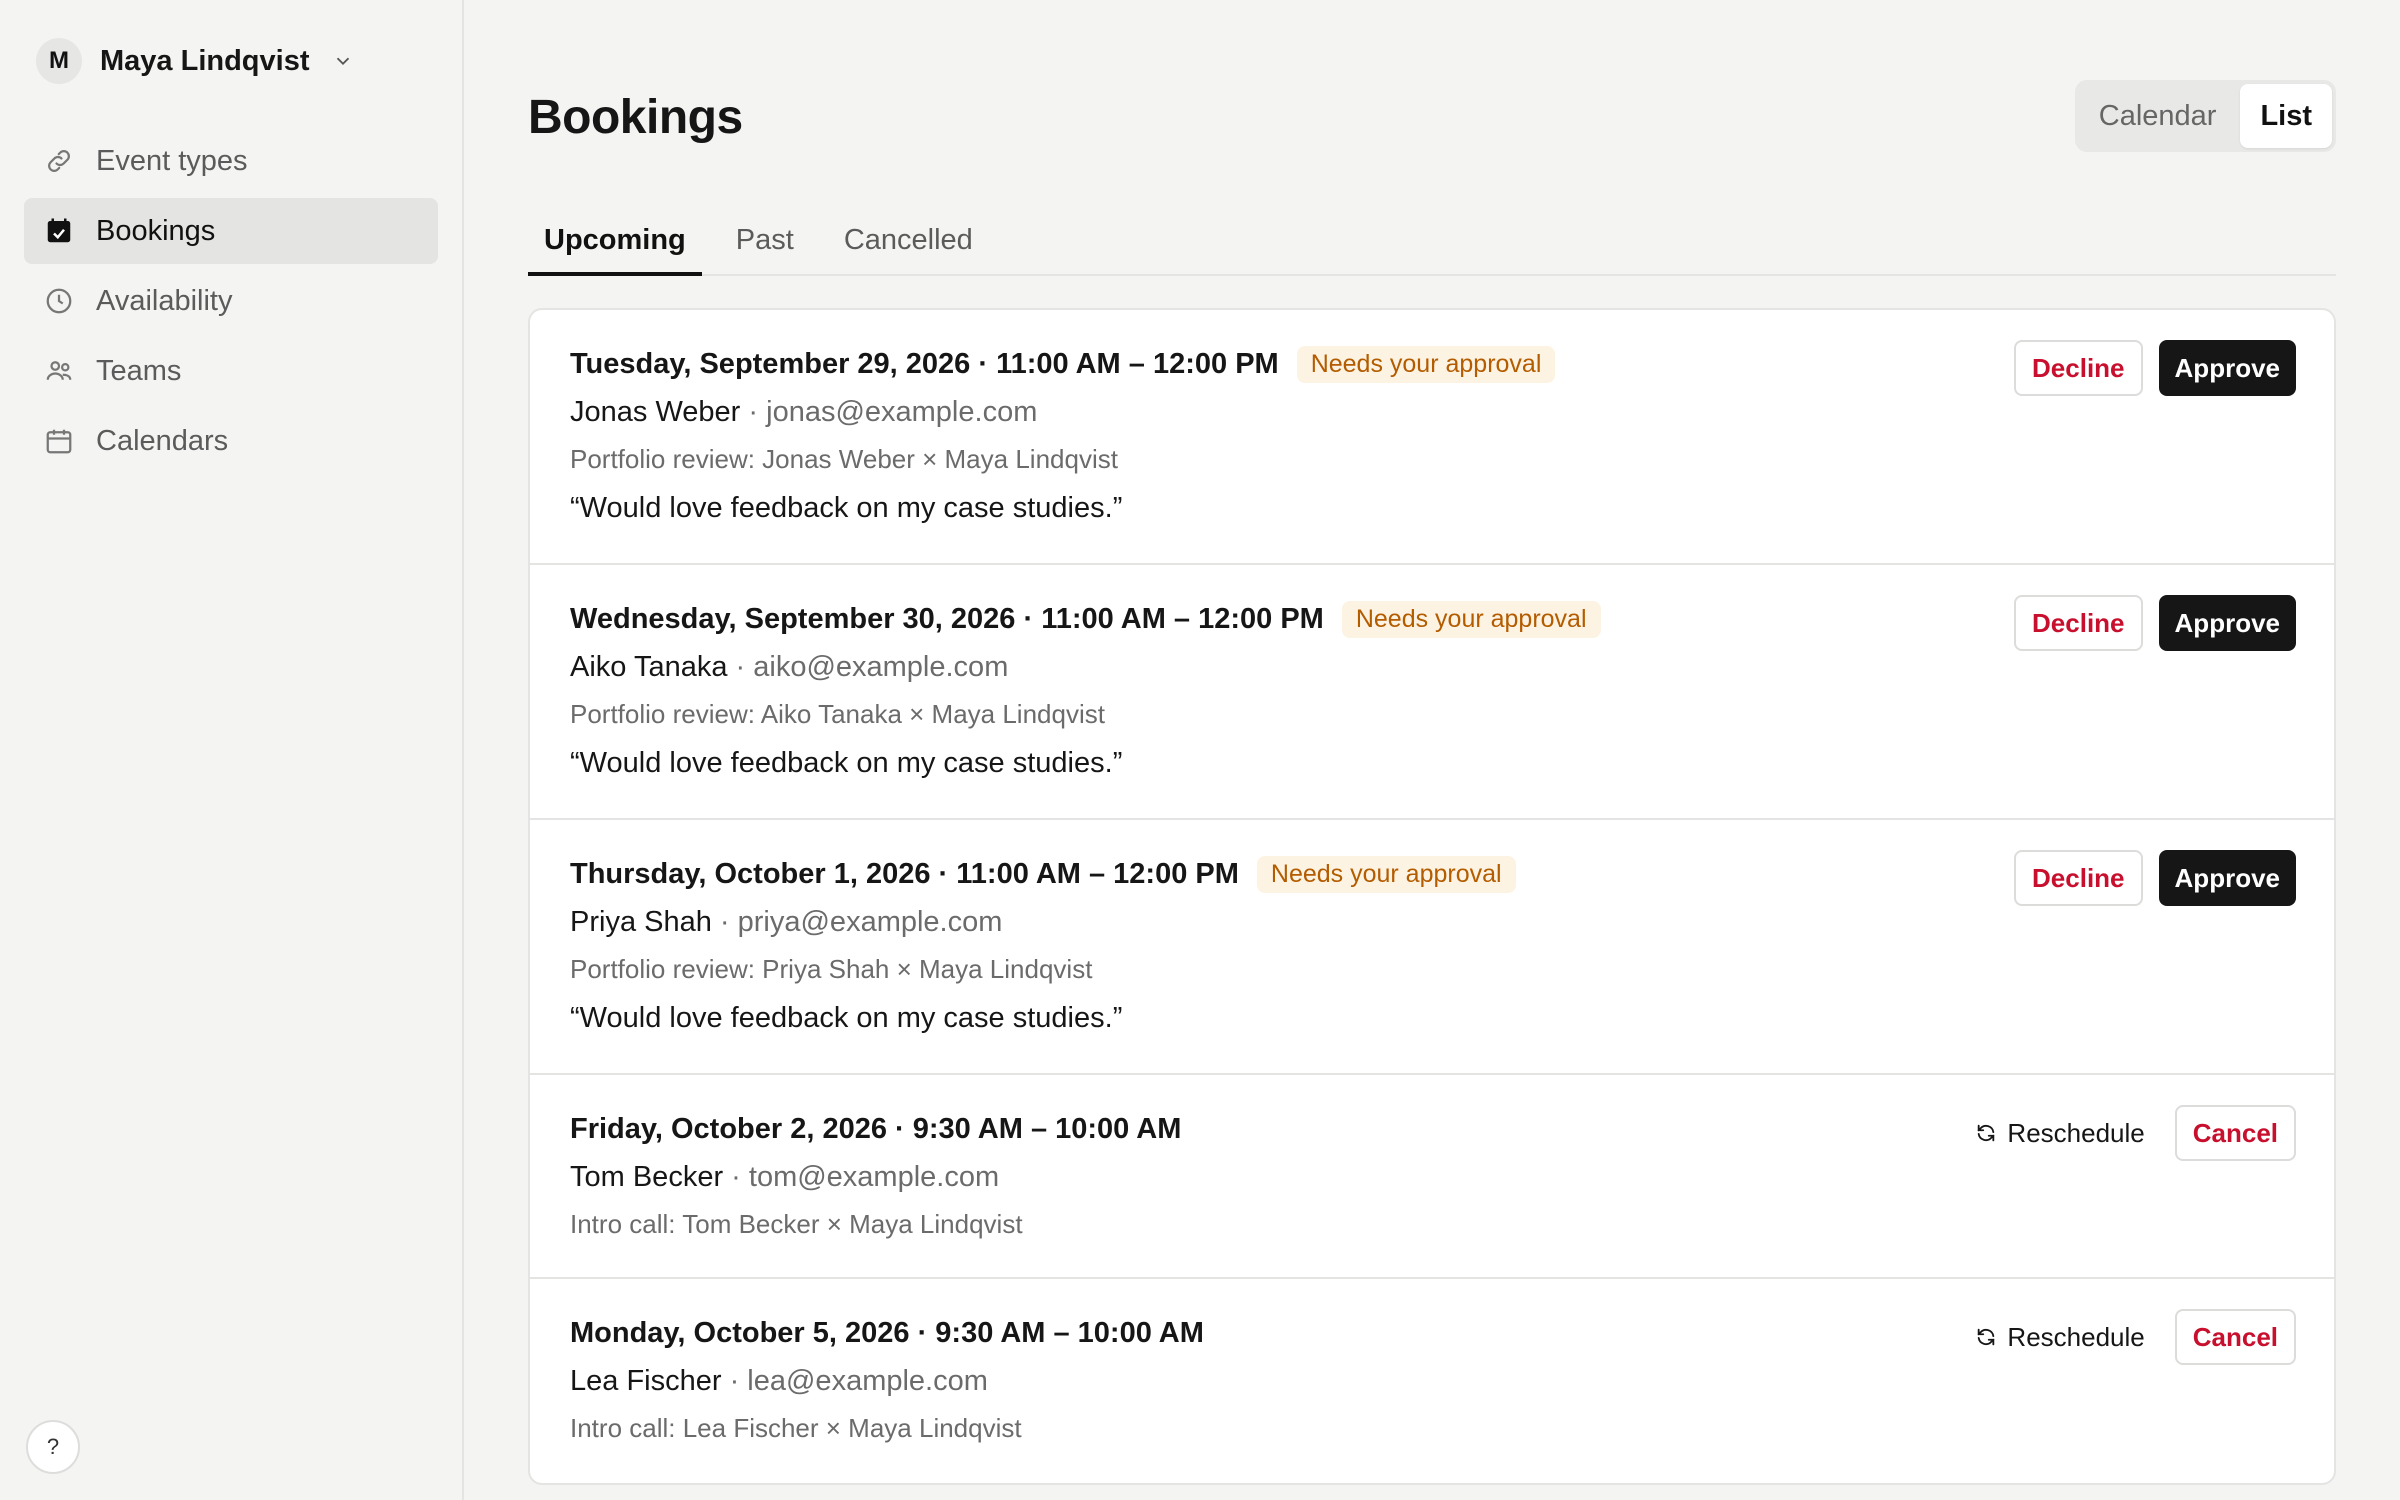 This screenshot has height=1500, width=2400. I want to click on attendee-name: Priya Shah, so click(641, 922).